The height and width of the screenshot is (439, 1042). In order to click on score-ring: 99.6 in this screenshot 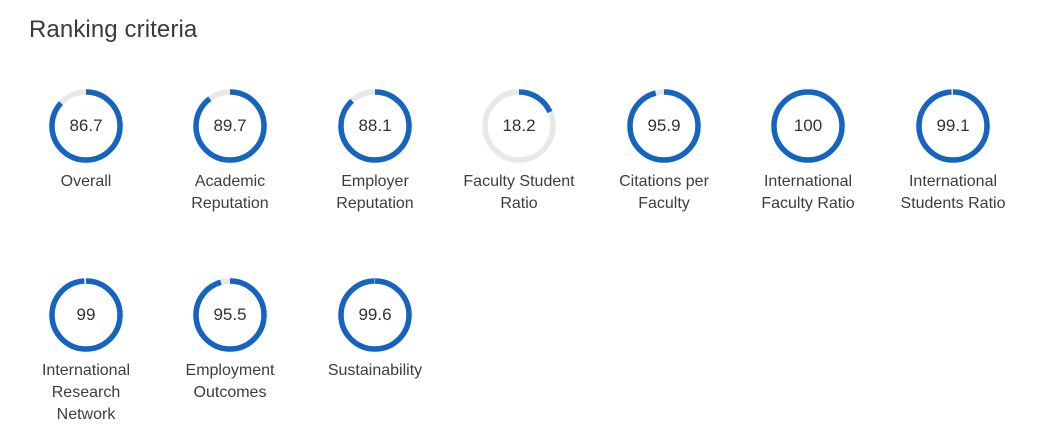, I will do `click(375, 315)`.